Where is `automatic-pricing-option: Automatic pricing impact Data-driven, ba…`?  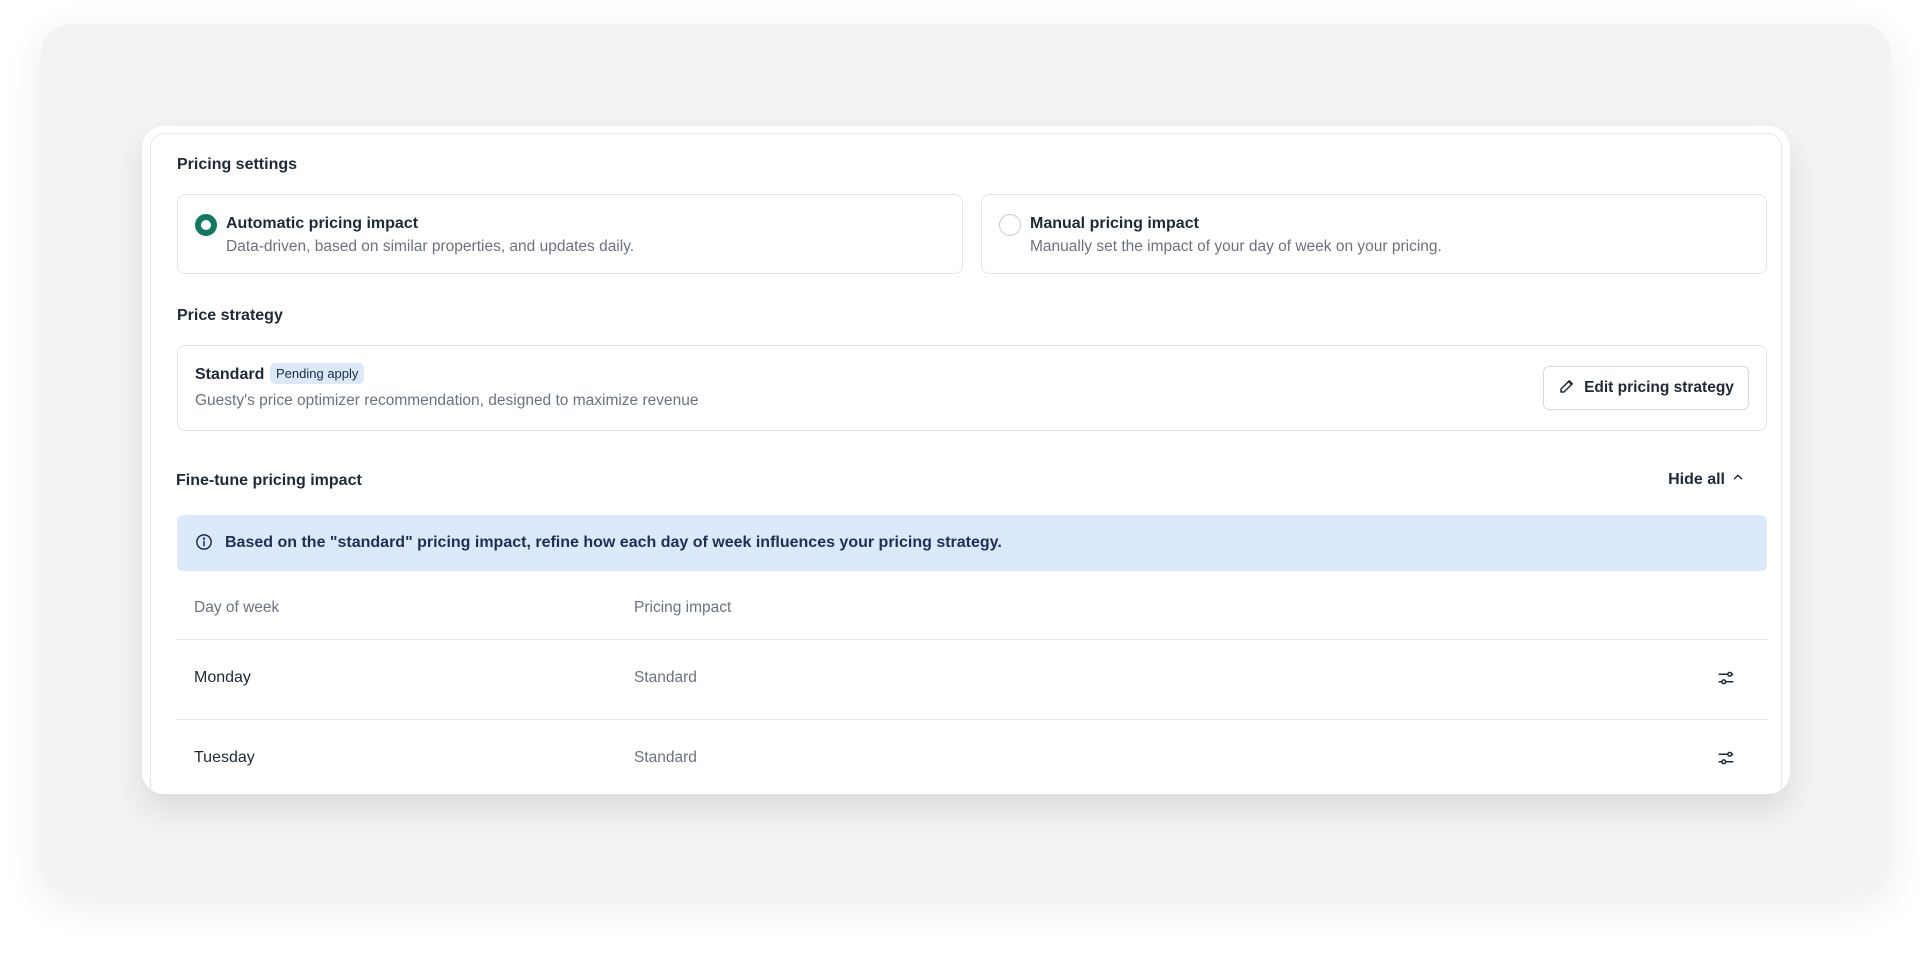
automatic-pricing-option: Automatic pricing impact Data-driven, ba… is located at coordinates (570, 234).